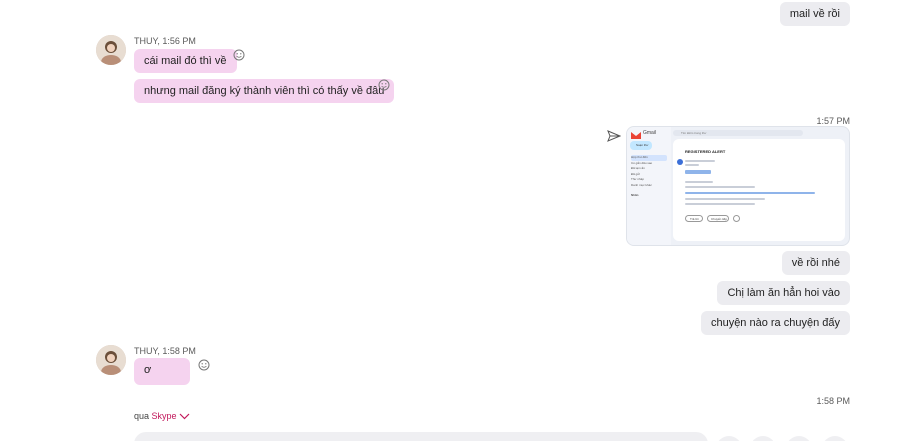  I want to click on message-text: mail về rồi, so click(814, 14).